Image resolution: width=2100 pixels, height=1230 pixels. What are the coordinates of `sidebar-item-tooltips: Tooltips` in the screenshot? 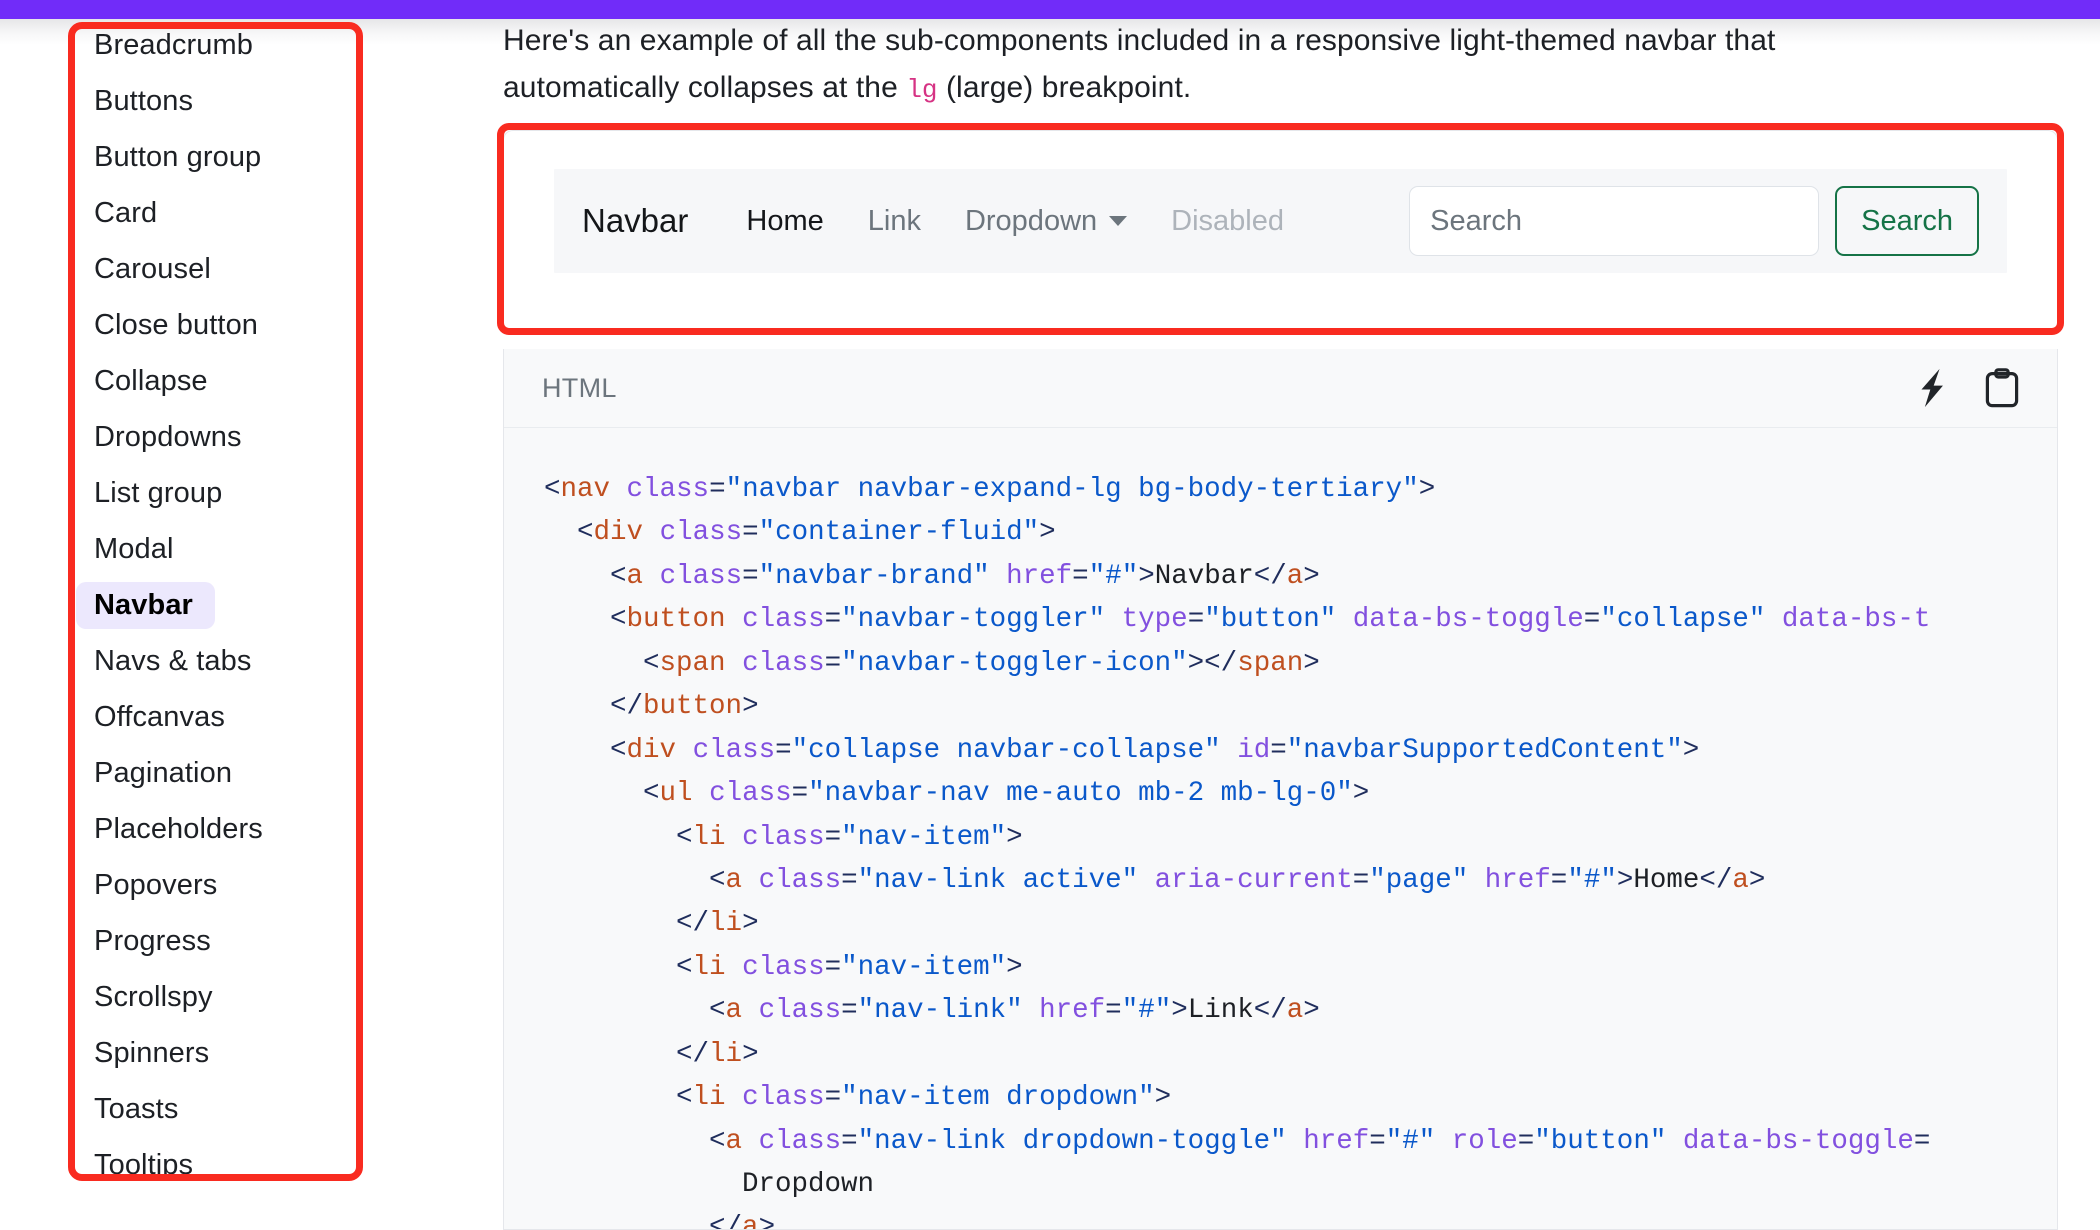 It's located at (226, 1165).